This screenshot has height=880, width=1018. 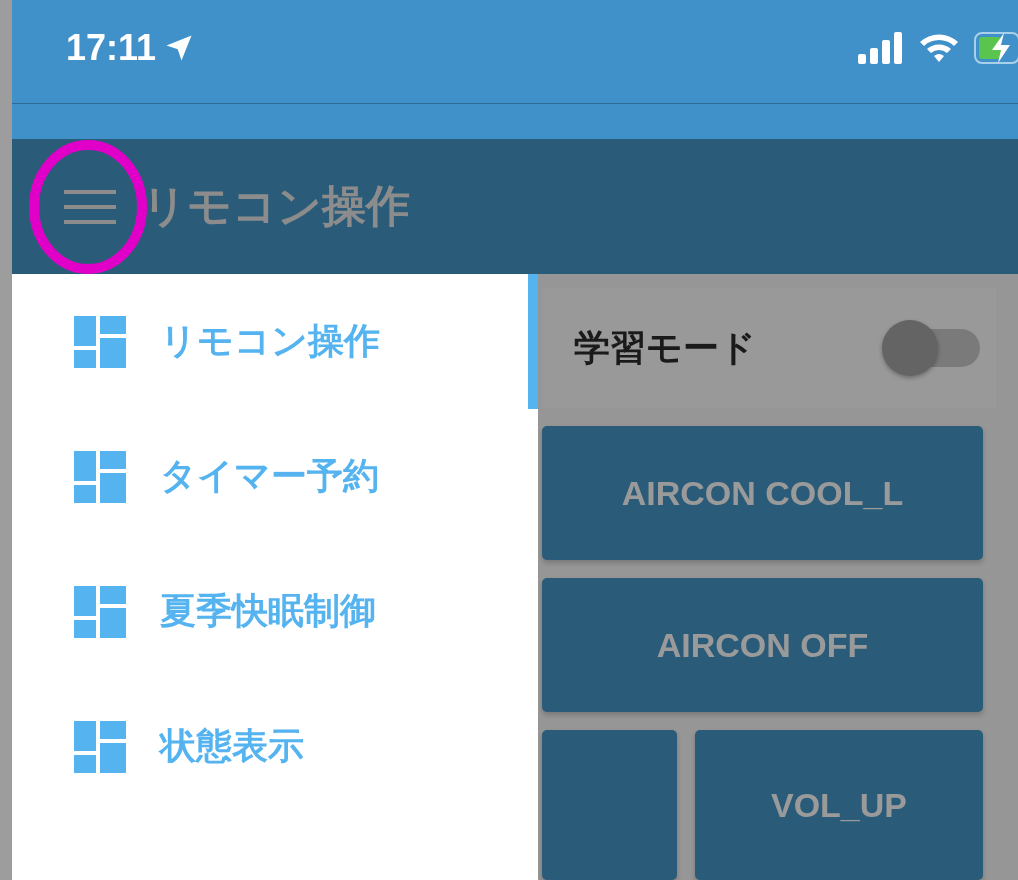 I want to click on battery-charging-icon, so click(x=996, y=47).